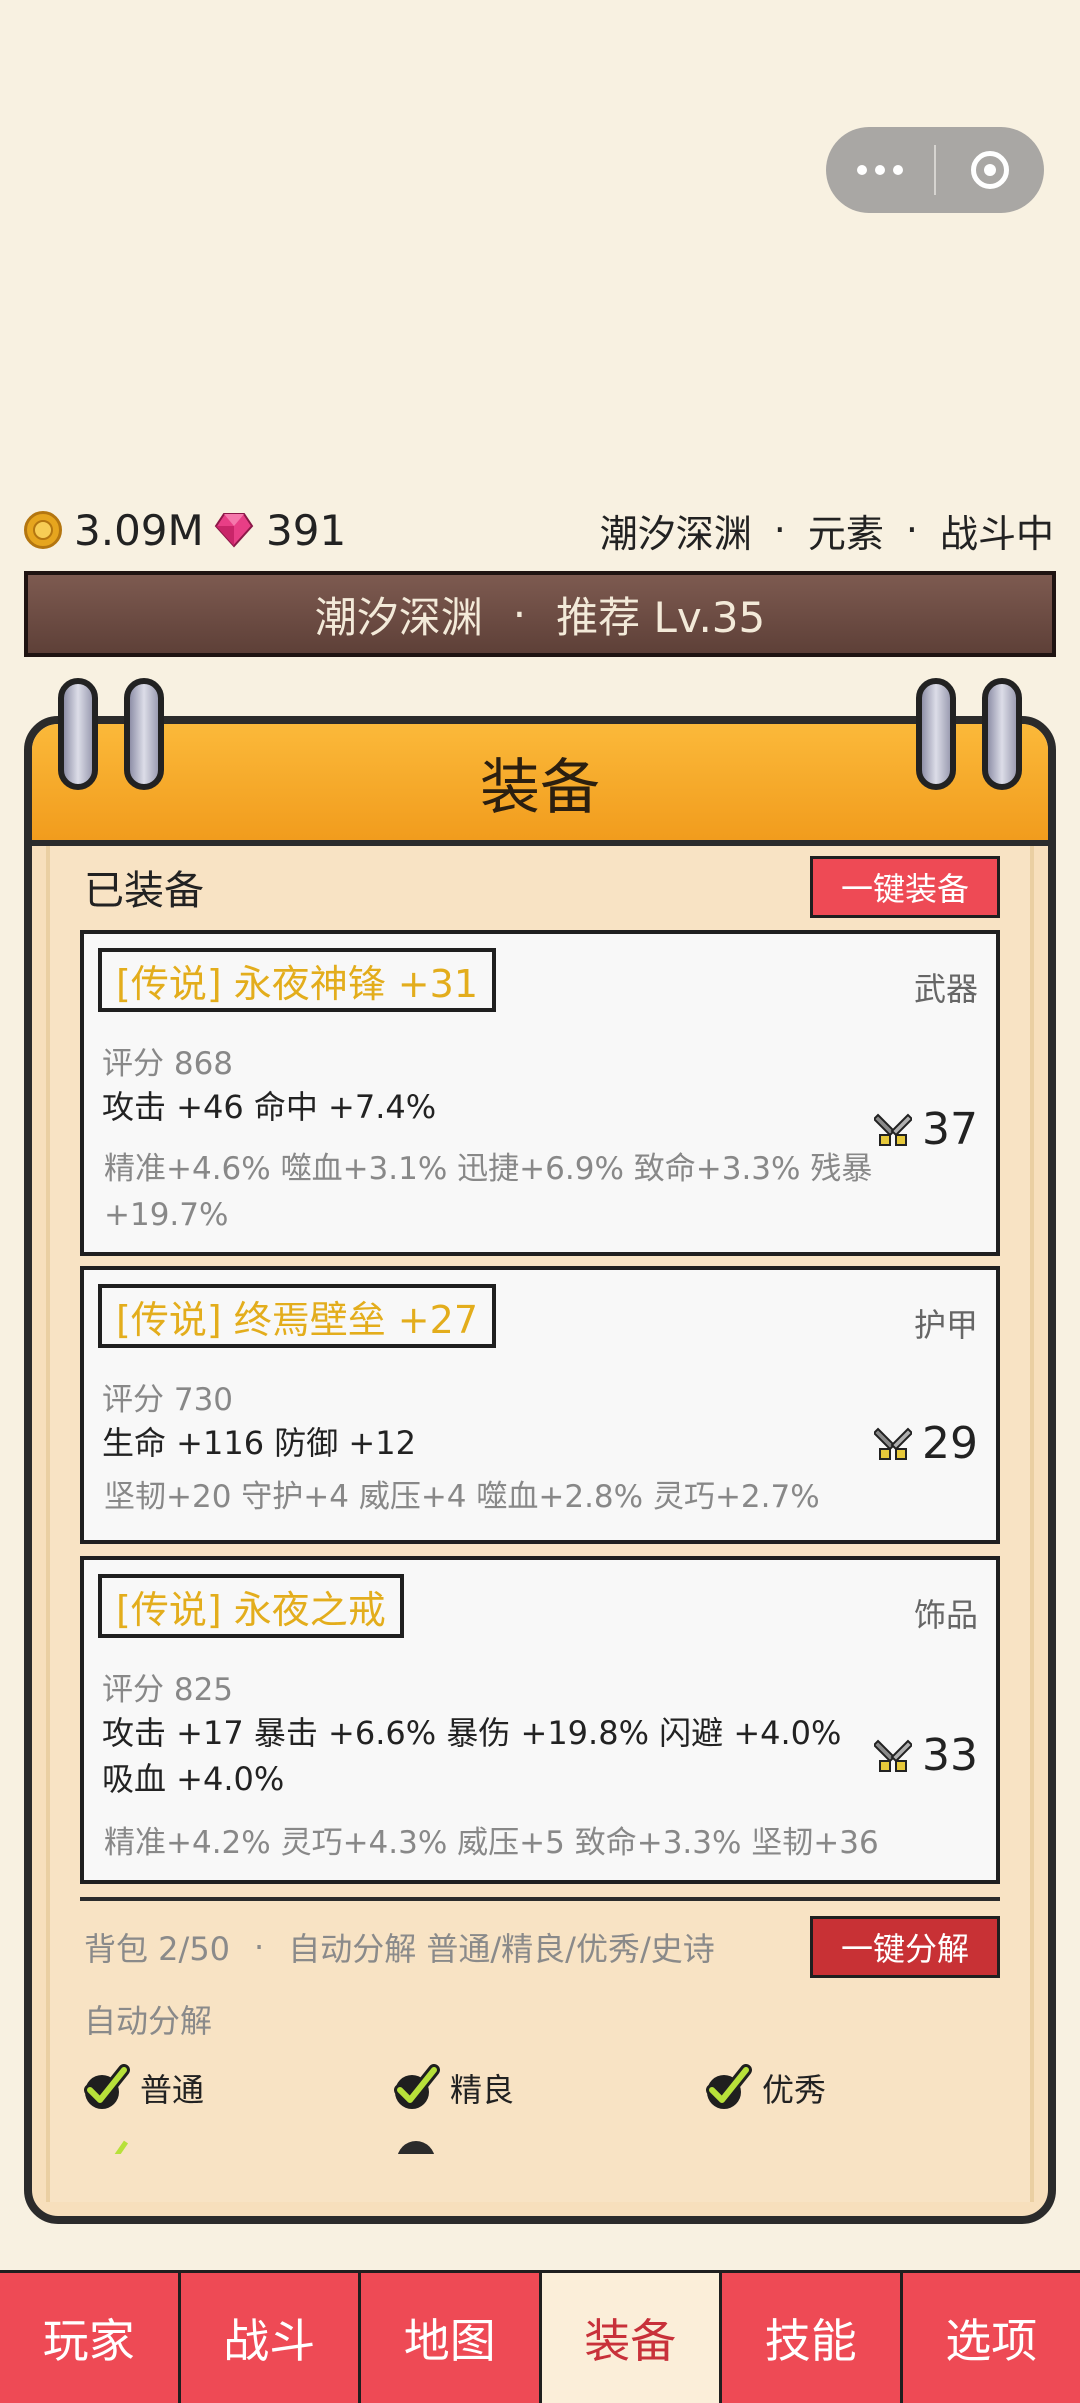 Image resolution: width=1080 pixels, height=2403 pixels. I want to click on bottom-tab-bar: 玩家 战斗 地图 装备 技能 选项, so click(540, 2336).